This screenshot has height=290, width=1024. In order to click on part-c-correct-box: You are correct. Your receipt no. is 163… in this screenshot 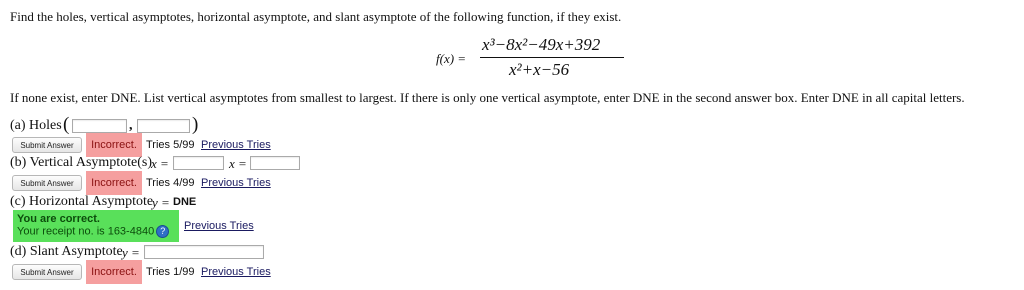, I will do `click(96, 226)`.